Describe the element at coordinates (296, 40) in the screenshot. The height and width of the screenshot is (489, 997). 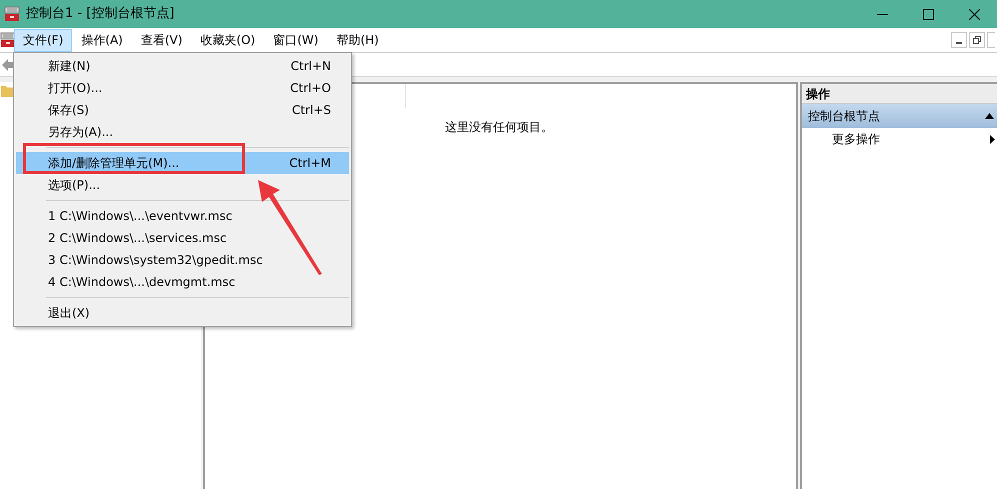
I see `menu-item: 窗口(W)` at that location.